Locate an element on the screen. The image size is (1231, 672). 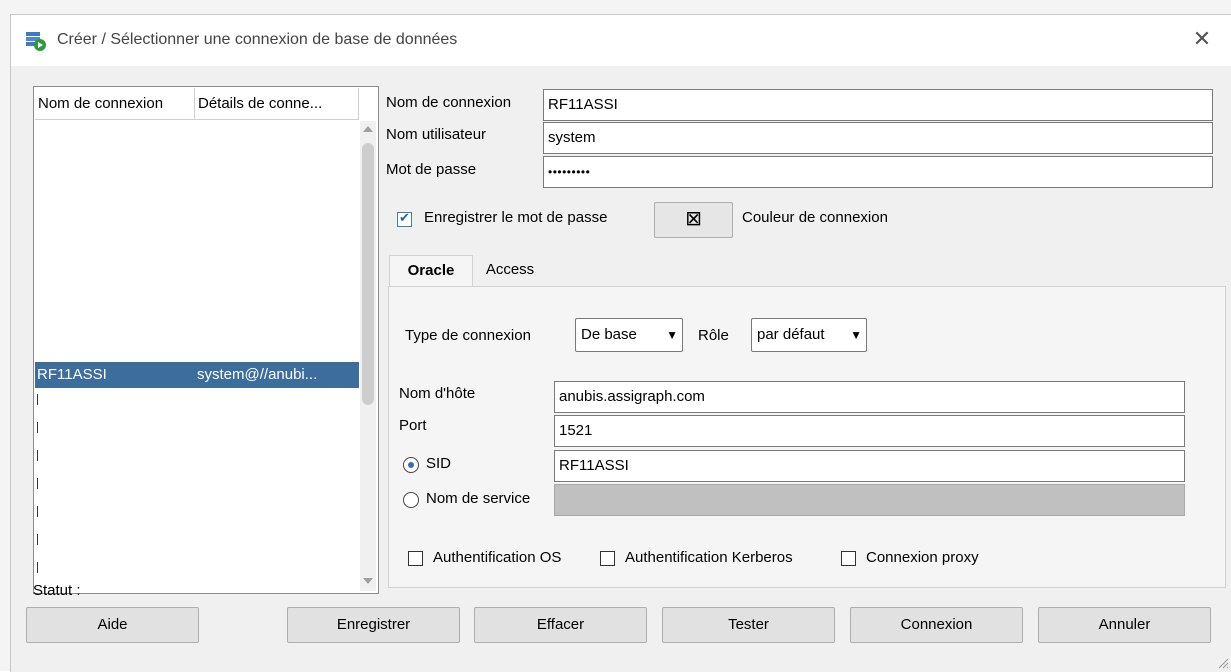
service-name-field is located at coordinates (869, 500).